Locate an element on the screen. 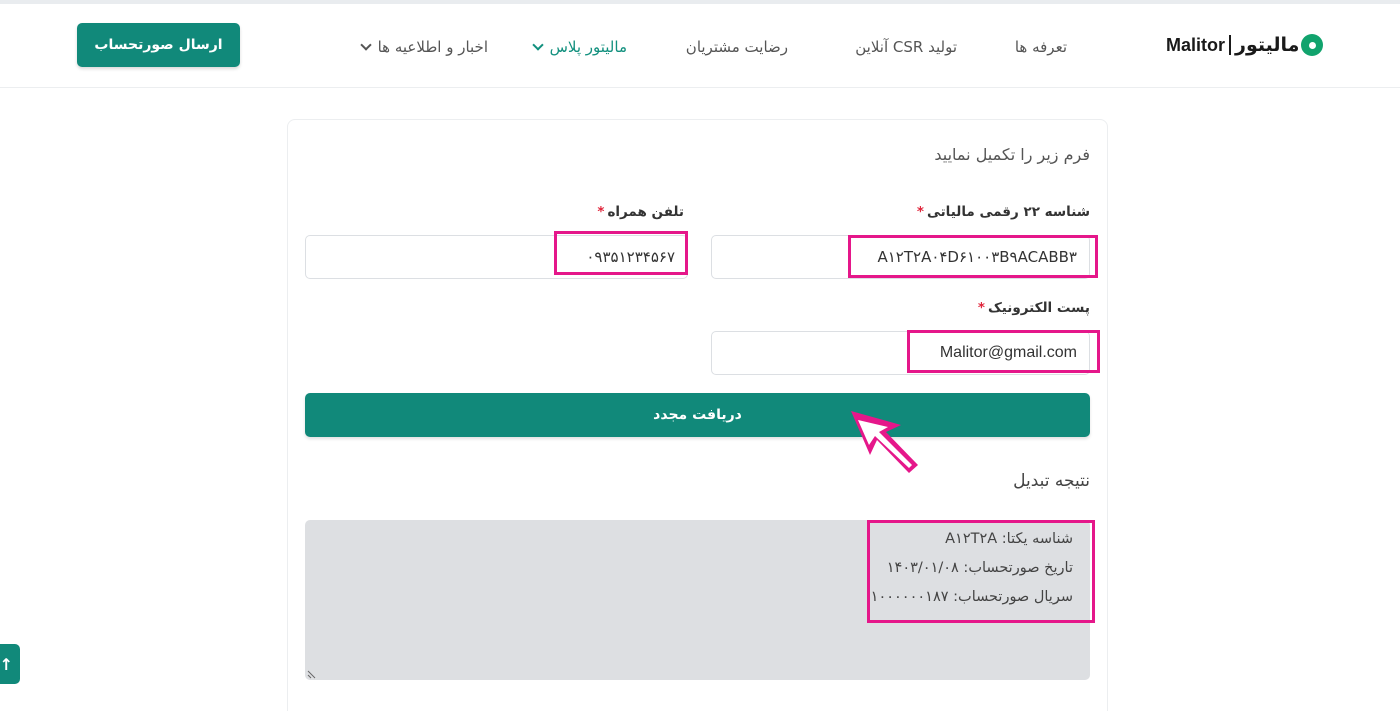  nav-item-tariffs: تعرفه ها is located at coordinates (1041, 47).